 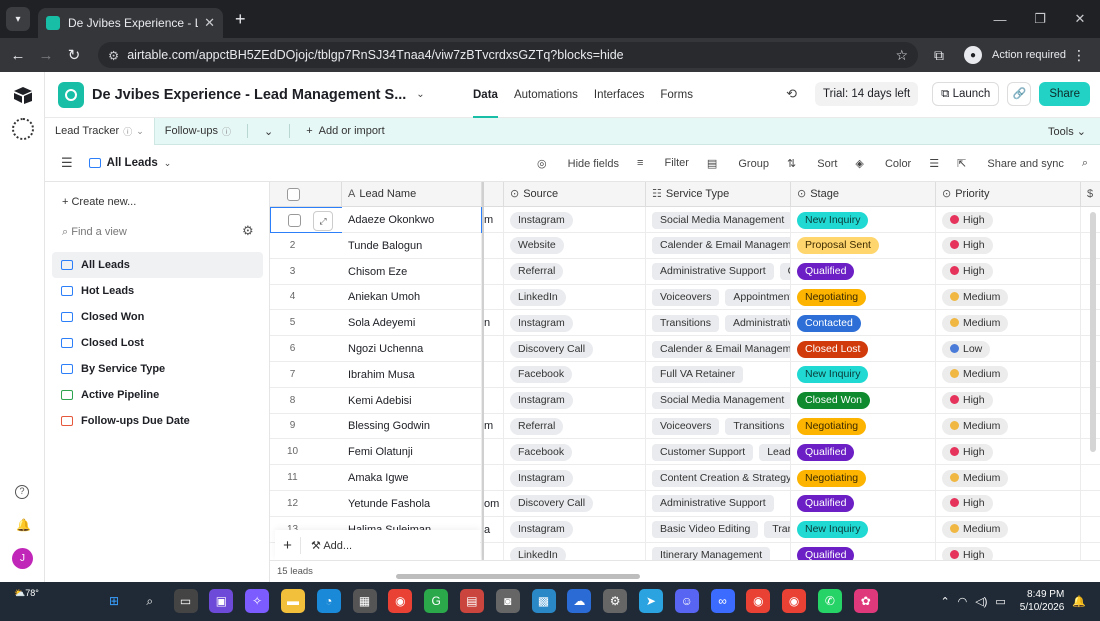 I want to click on settings-gear-icon: ⚙, so click(x=615, y=601).